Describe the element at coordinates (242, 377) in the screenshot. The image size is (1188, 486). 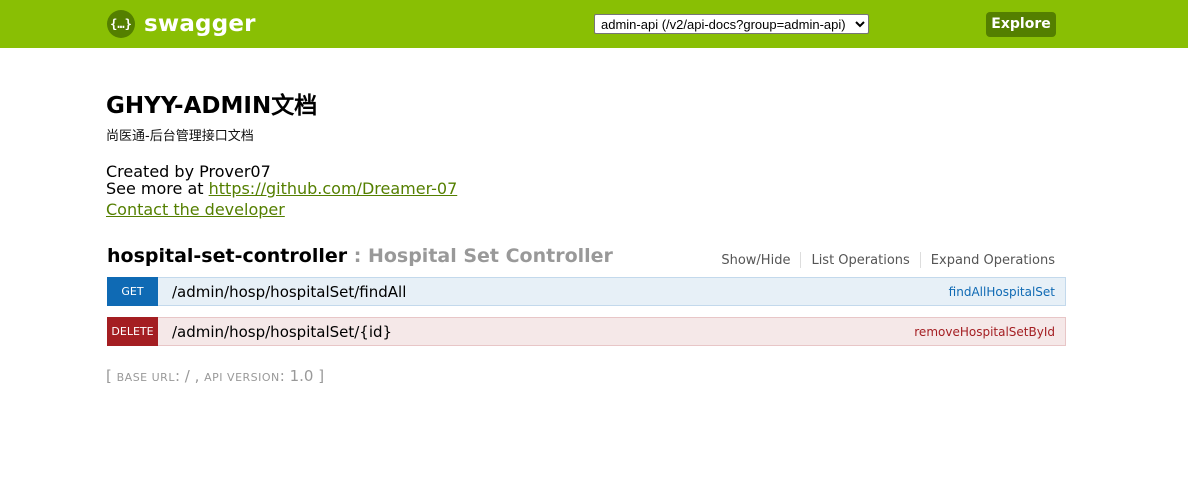
I see `api-version-label: api version` at that location.